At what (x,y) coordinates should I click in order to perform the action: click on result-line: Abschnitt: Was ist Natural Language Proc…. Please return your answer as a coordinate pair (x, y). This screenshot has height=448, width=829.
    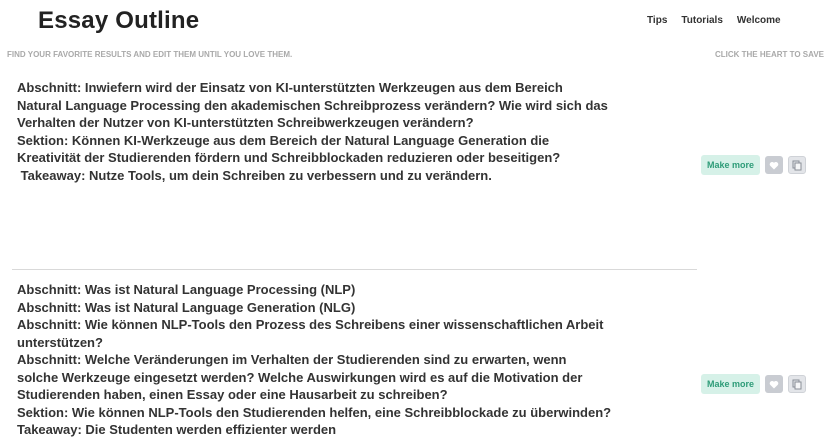
    Looking at the image, I should click on (186, 289).